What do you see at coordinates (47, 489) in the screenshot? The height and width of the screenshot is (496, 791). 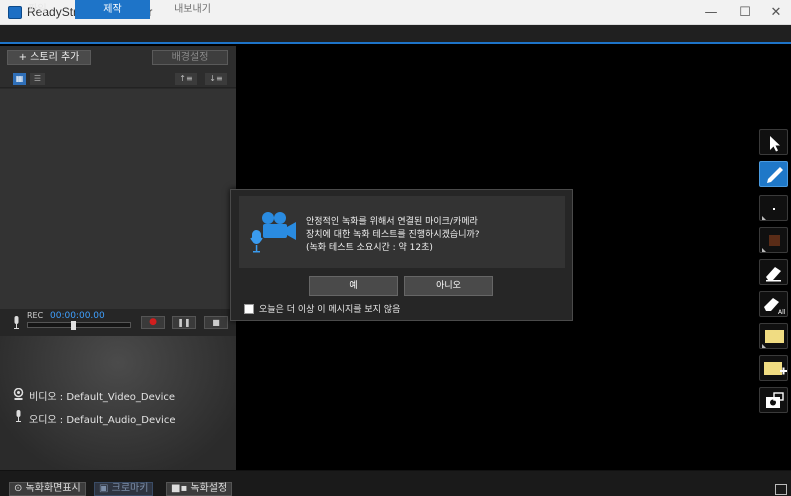 I see `recording-display-button: ⊙ 녹화화면표시` at bounding box center [47, 489].